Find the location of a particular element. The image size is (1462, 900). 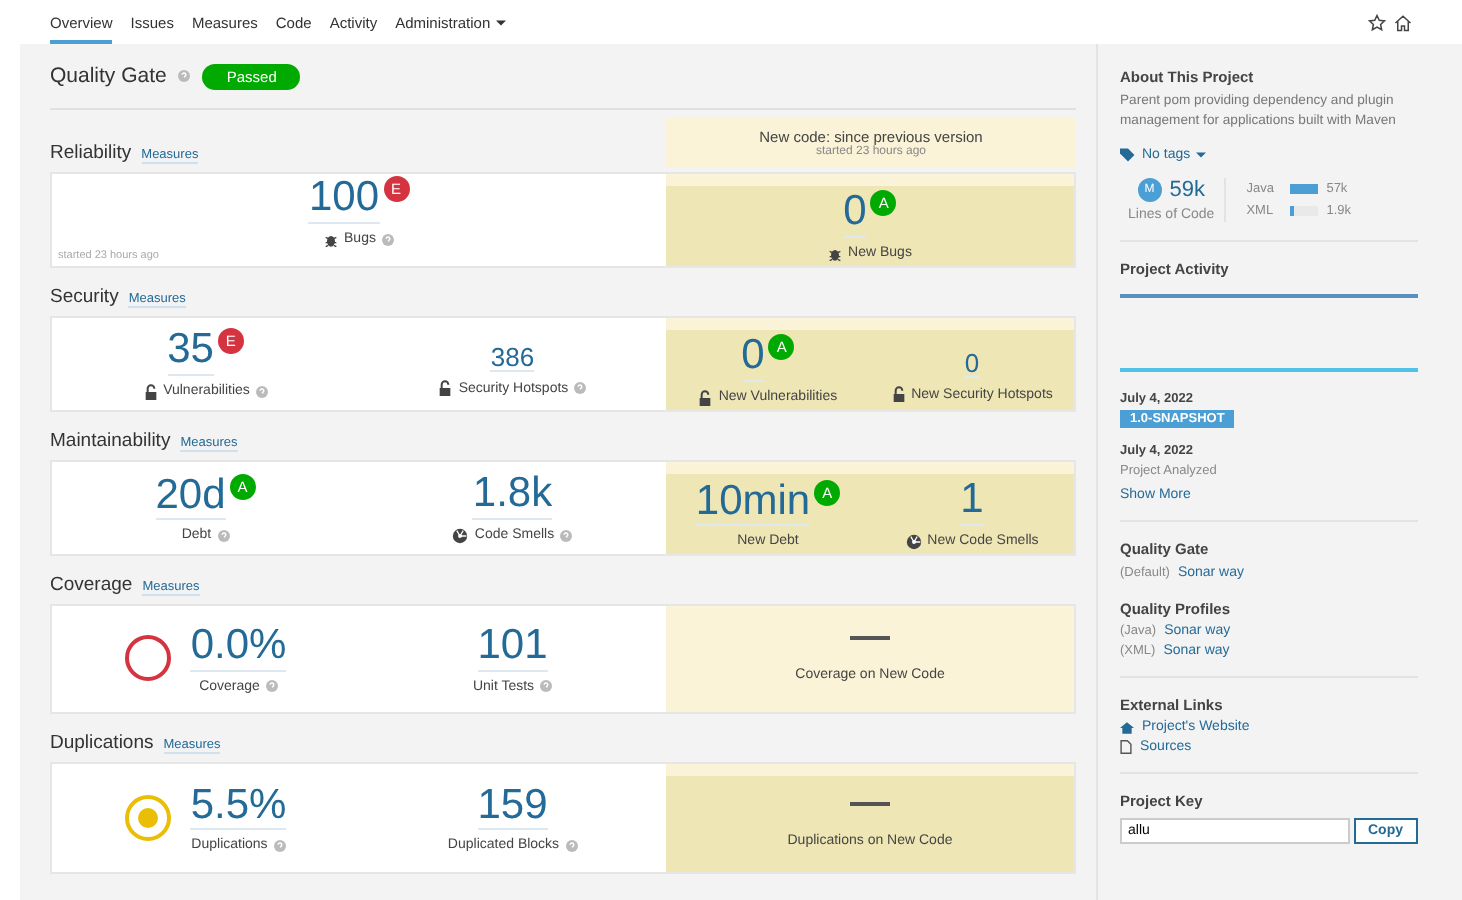

section-title: Security is located at coordinates (84, 299).